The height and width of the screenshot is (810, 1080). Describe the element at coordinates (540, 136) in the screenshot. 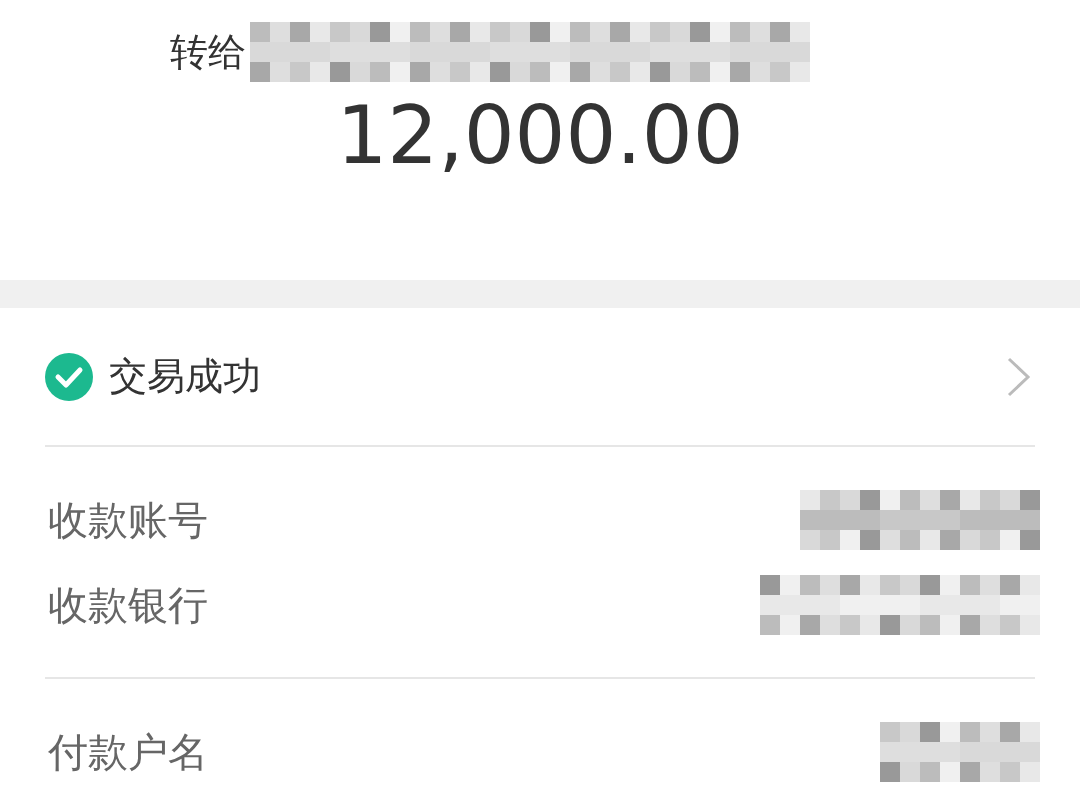

I see `amount: 12,000.00` at that location.